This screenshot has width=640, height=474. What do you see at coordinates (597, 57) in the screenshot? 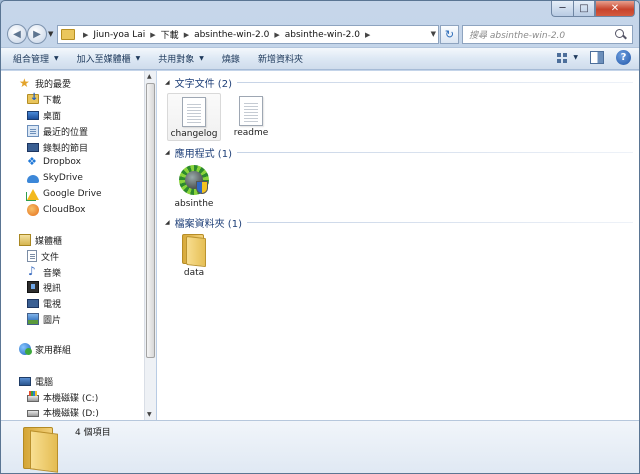
I see `preview-pane-icon` at bounding box center [597, 57].